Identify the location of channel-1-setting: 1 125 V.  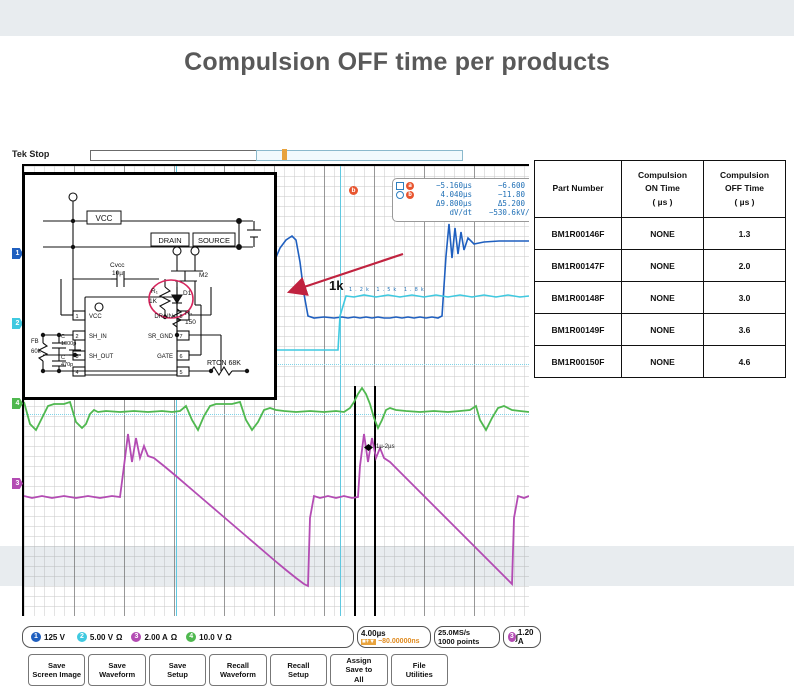
(49, 637).